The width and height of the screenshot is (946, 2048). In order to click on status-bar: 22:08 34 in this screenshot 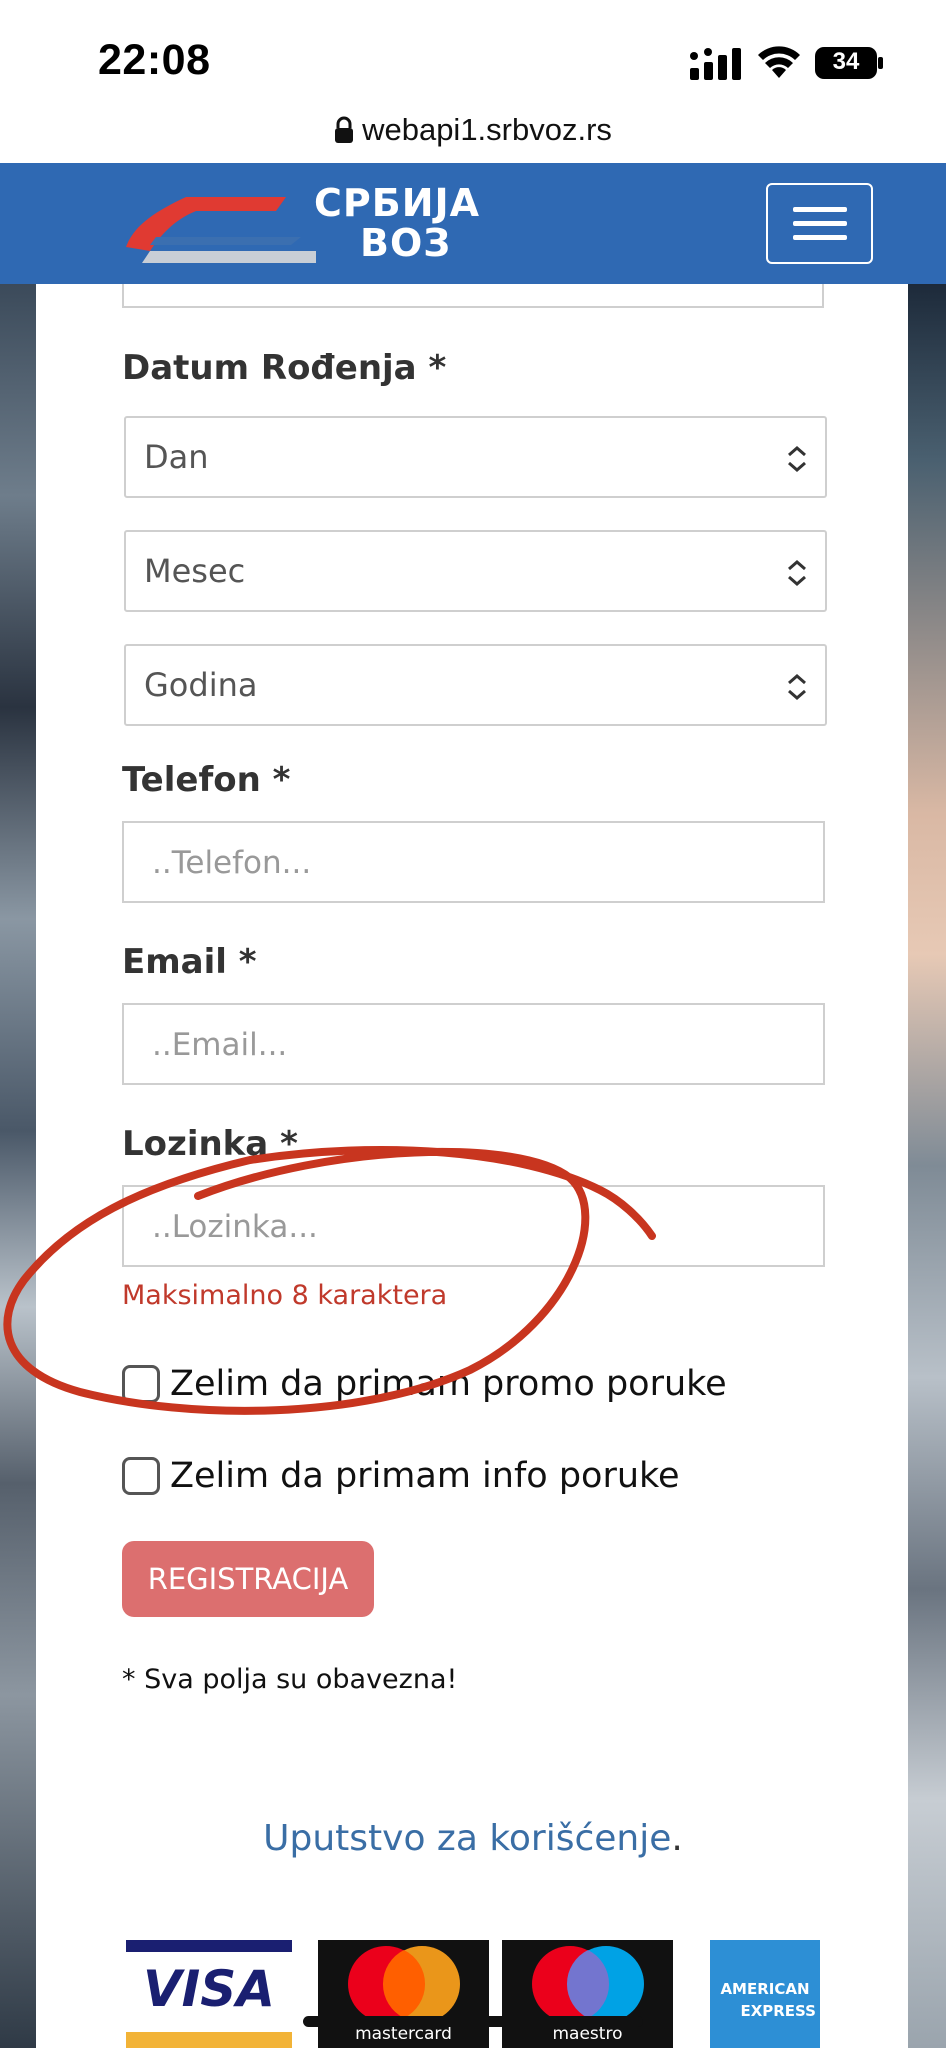, I will do `click(473, 59)`.